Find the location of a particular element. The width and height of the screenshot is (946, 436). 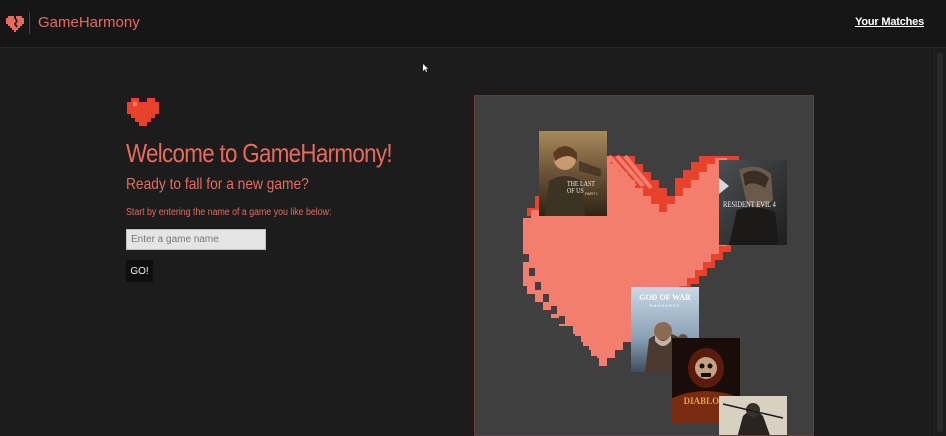

page-title: Welcome to GameHarmony! is located at coordinates (259, 153).